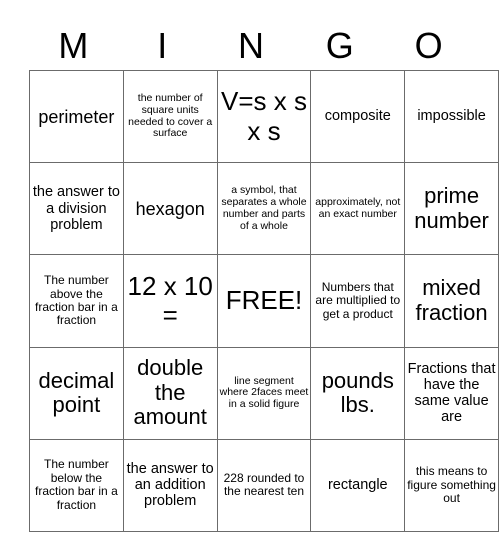 The image size is (500, 544). Describe the element at coordinates (428, 45) in the screenshot. I see `header-letter-5: O` at that location.